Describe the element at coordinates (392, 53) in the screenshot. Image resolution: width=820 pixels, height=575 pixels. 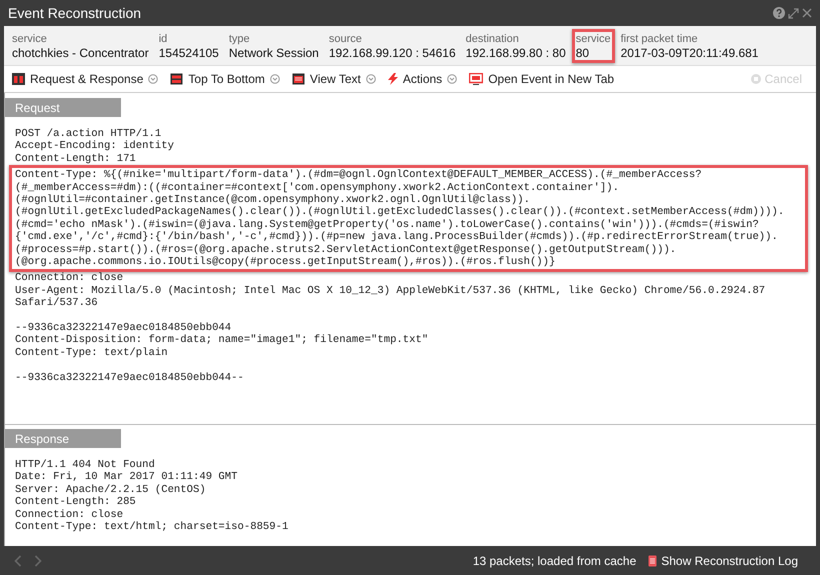
I see `field-value: 192.168.99.120 : 54616` at that location.